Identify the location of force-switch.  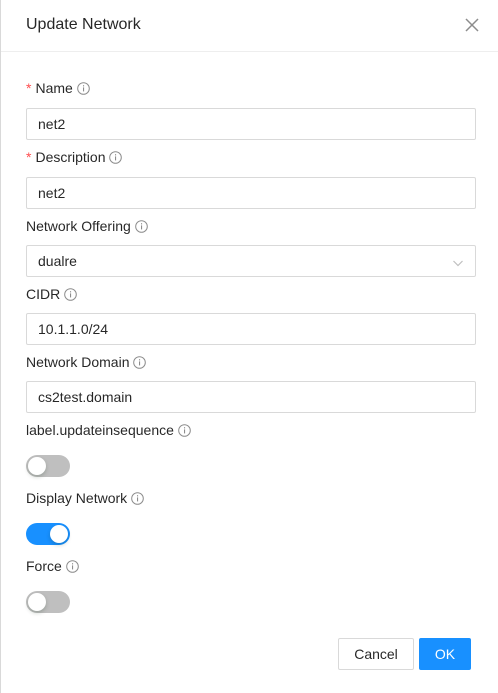
(48, 602).